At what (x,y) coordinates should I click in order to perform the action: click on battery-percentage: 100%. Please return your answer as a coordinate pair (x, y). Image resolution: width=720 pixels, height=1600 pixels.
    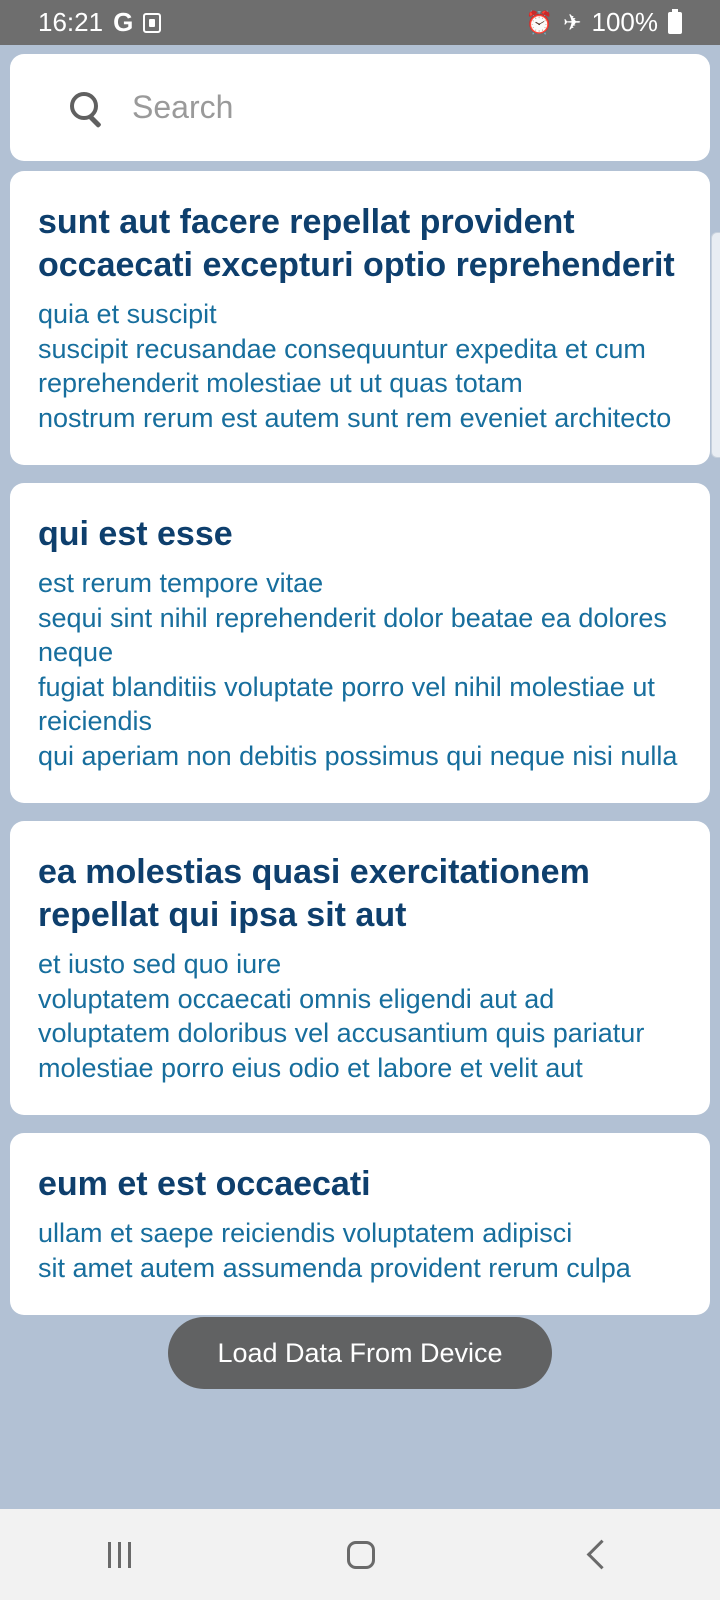
    Looking at the image, I should click on (625, 22).